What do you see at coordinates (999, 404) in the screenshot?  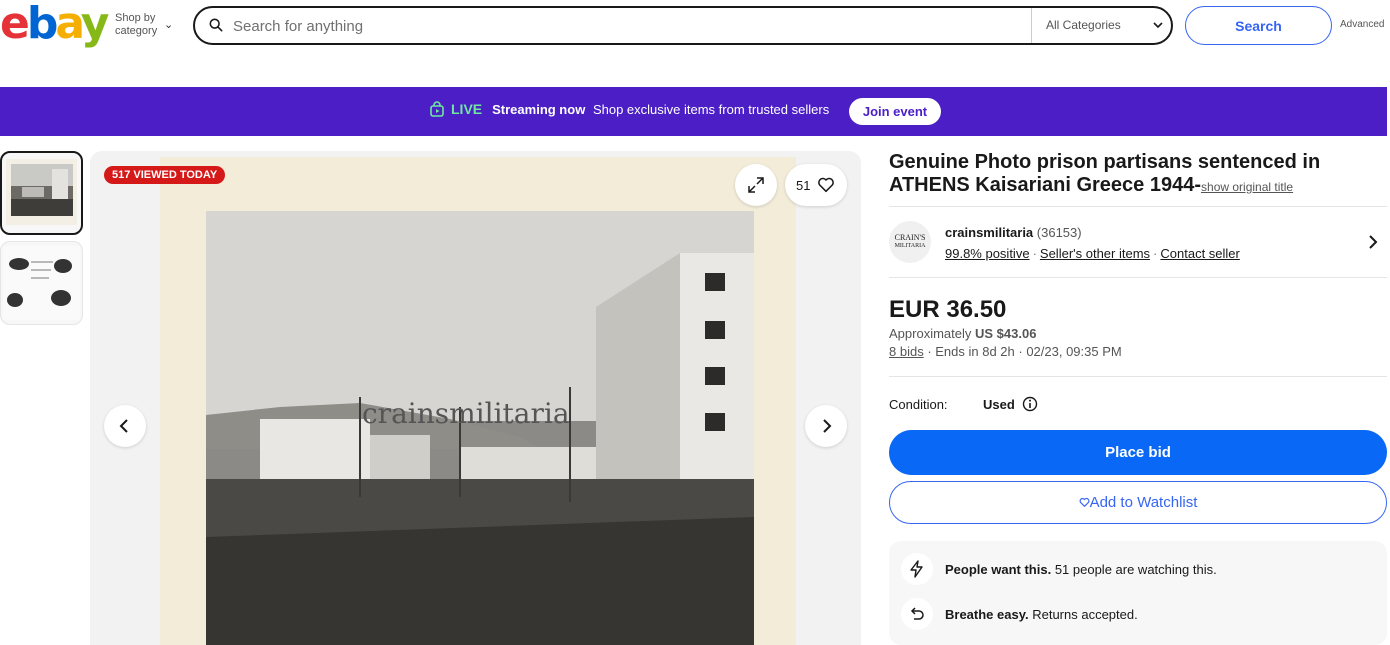 I see `condition-value: Used` at bounding box center [999, 404].